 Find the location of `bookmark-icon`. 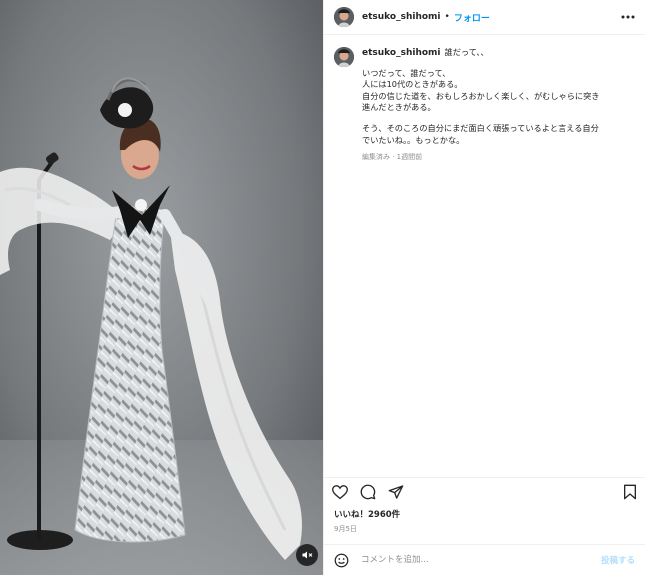

bookmark-icon is located at coordinates (630, 492).